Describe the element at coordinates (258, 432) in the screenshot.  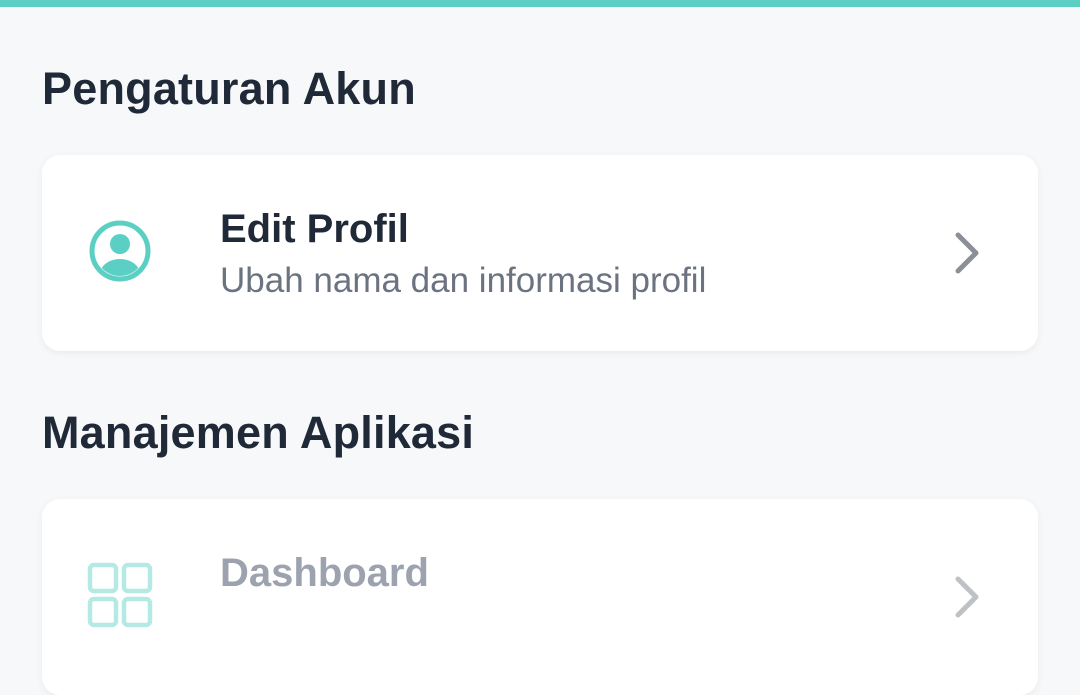
I see `section-title-app-management: Manajemen Aplikasi` at that location.